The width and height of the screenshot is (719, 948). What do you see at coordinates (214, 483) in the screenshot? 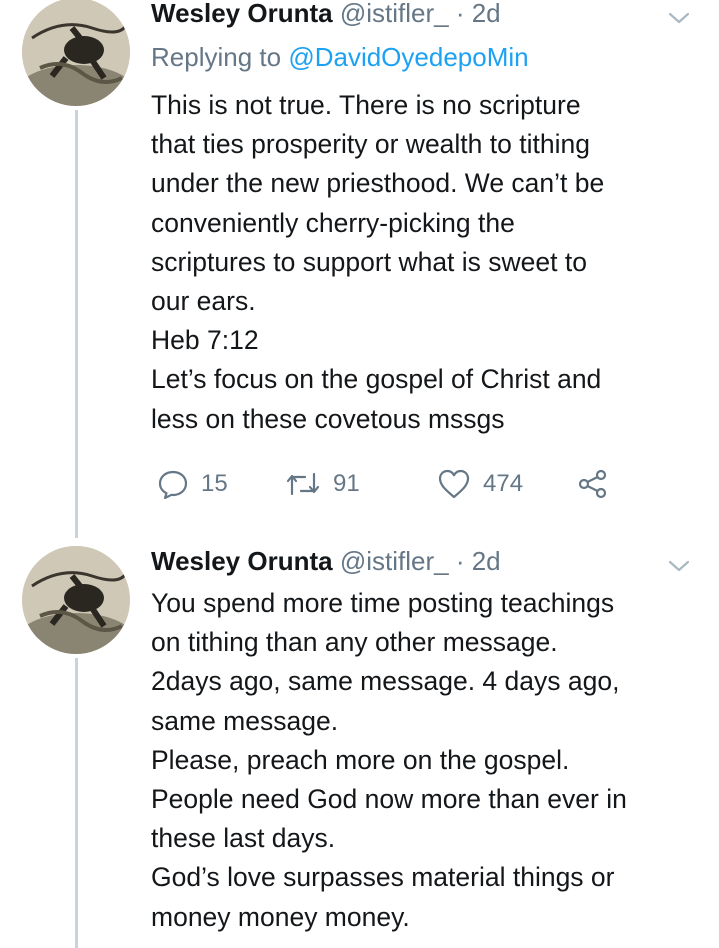
I see `reply-count: 15` at bounding box center [214, 483].